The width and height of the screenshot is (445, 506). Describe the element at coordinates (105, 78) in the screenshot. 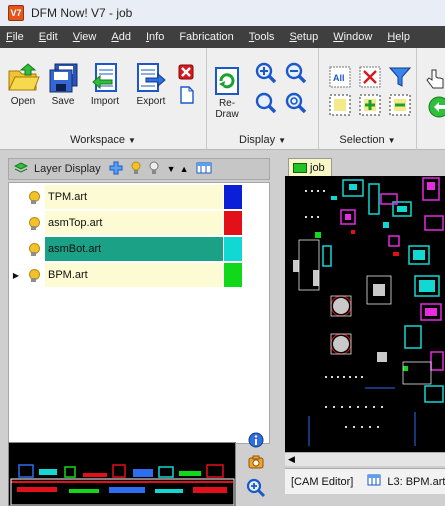

I see `import-icon` at that location.